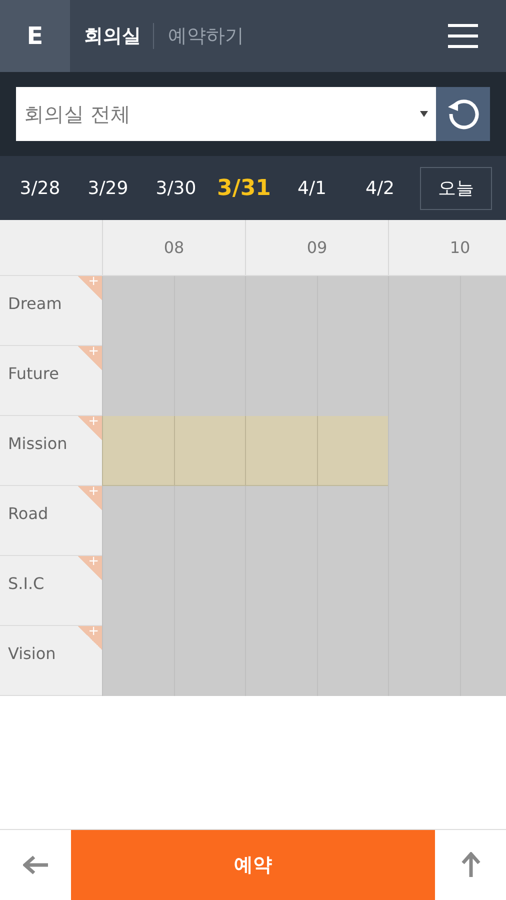 The height and width of the screenshot is (900, 506). I want to click on room-label-cell: Road +, so click(51, 521).